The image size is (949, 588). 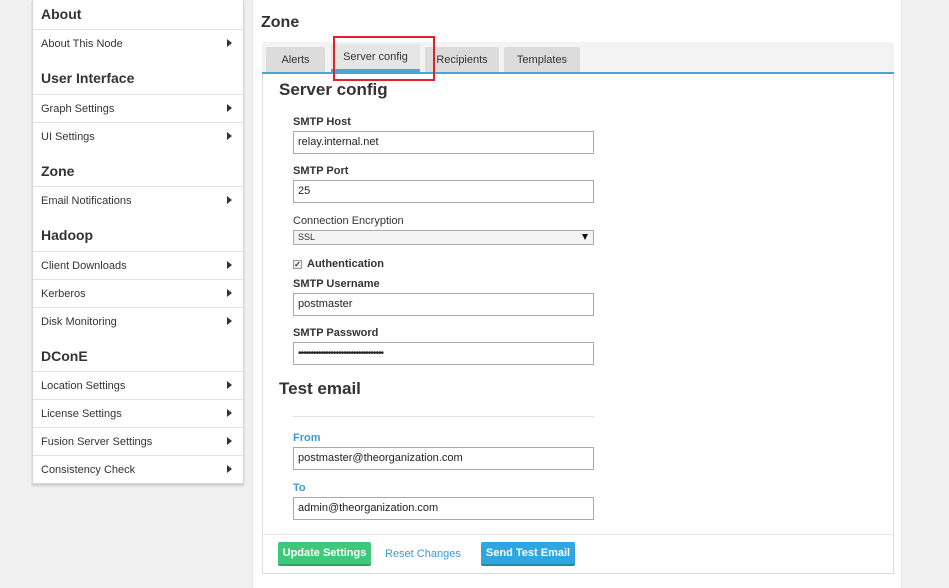 I want to click on encryption-select: SSL, so click(x=443, y=237).